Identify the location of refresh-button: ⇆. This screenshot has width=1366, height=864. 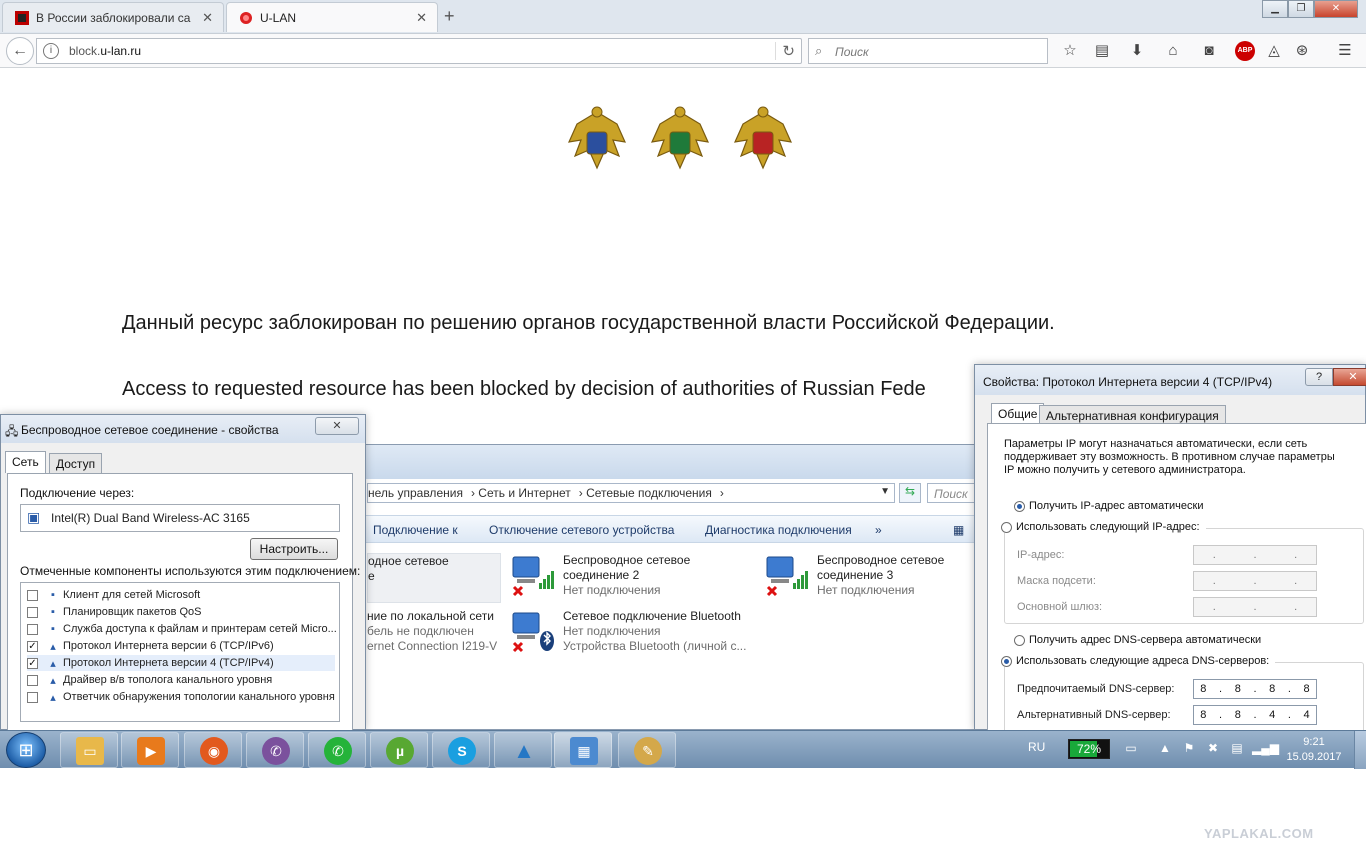
(910, 493).